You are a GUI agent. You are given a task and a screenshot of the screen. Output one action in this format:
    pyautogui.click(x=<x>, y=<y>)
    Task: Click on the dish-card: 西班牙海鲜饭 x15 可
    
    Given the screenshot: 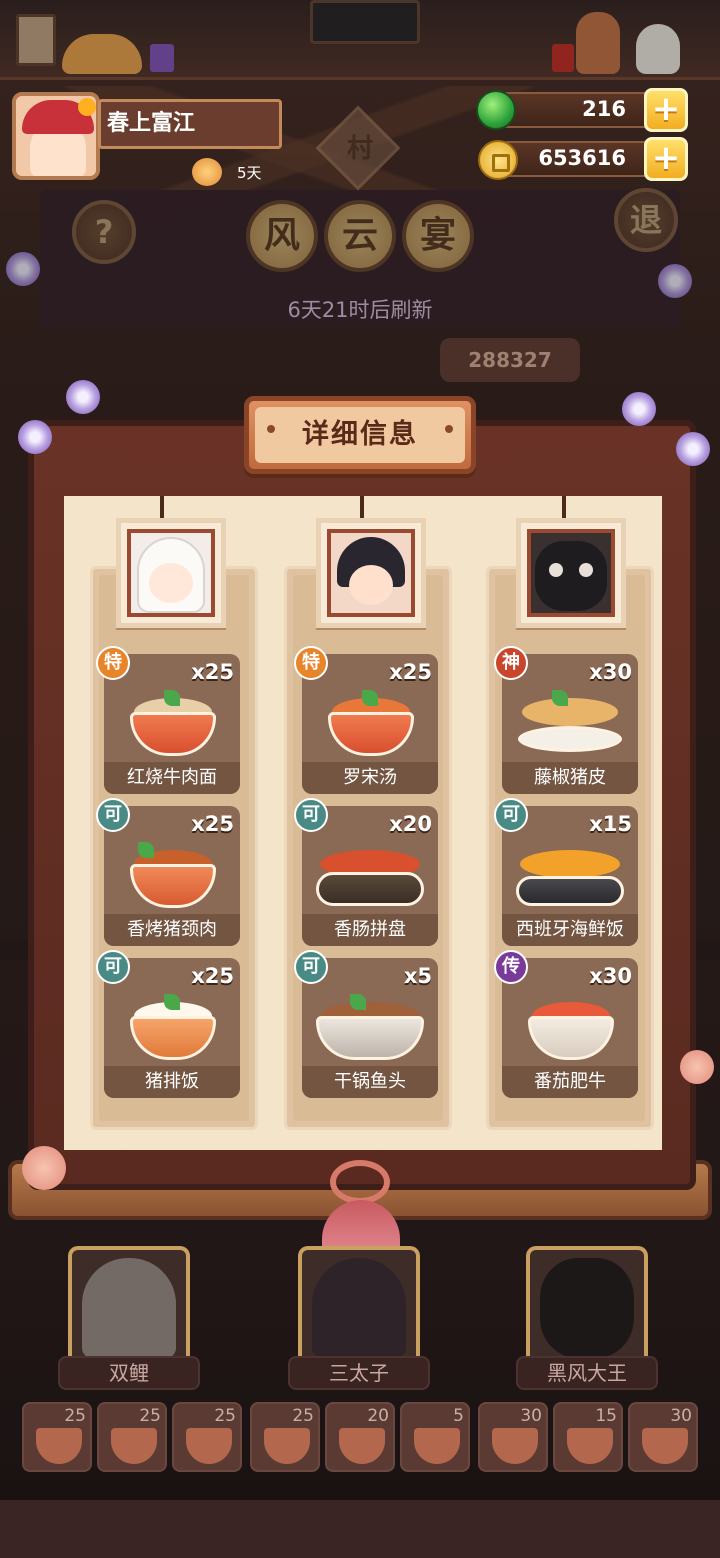 What is the action you would take?
    pyautogui.click(x=566, y=872)
    